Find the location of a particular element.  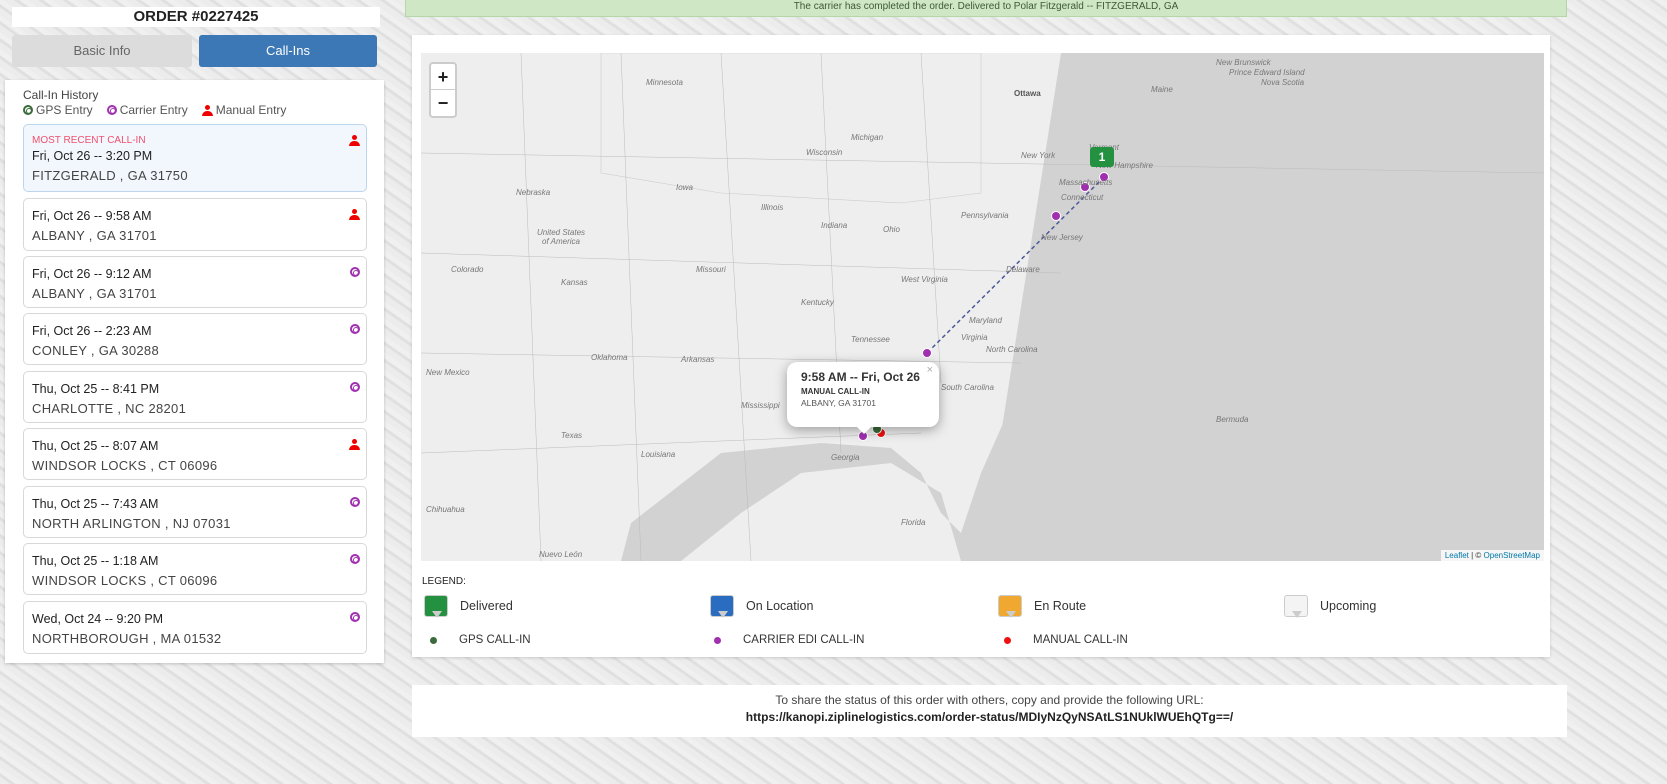

map-label: Nova Scotia is located at coordinates (1283, 82).